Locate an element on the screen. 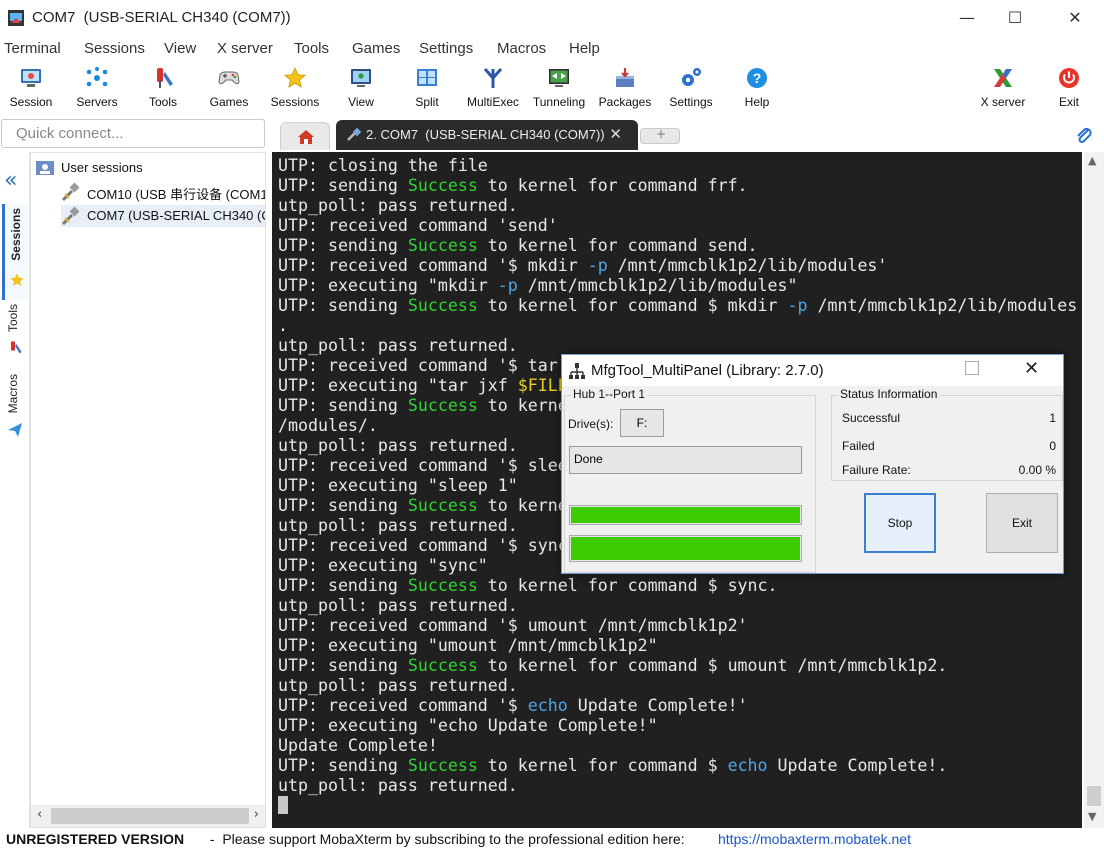  mfgtool-maximize-button is located at coordinates (972, 368).